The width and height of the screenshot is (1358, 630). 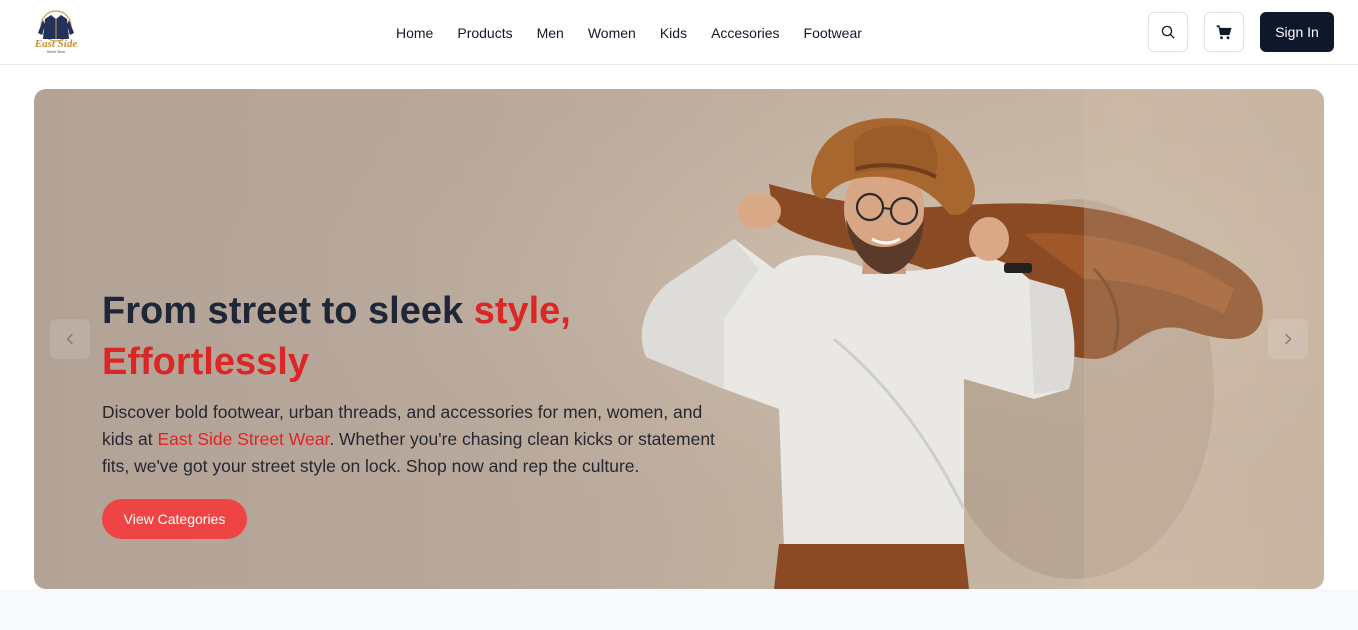 What do you see at coordinates (243, 439) in the screenshot?
I see `hero-desc-brand: East Side Street Wear` at bounding box center [243, 439].